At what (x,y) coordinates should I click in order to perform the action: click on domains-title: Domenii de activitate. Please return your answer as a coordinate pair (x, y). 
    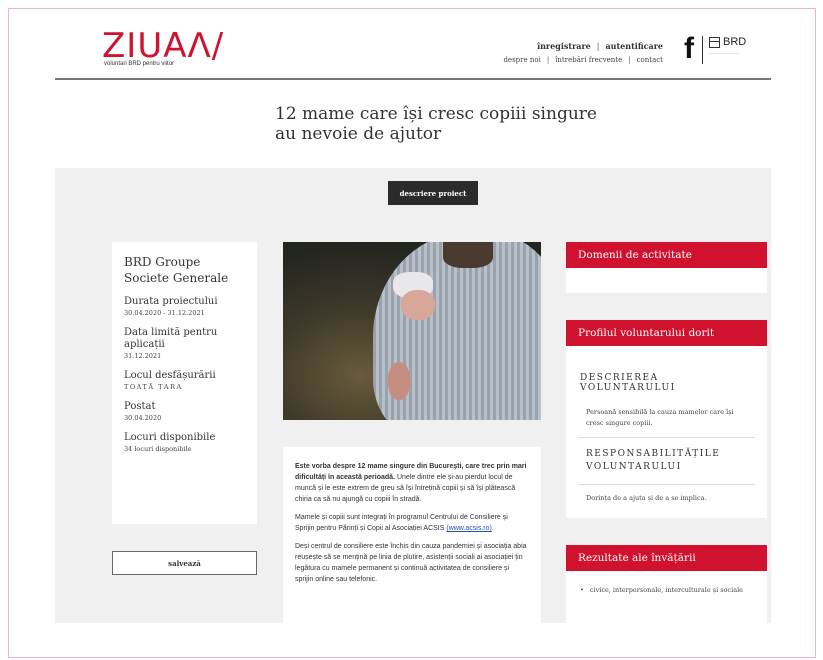
    Looking at the image, I should click on (666, 255).